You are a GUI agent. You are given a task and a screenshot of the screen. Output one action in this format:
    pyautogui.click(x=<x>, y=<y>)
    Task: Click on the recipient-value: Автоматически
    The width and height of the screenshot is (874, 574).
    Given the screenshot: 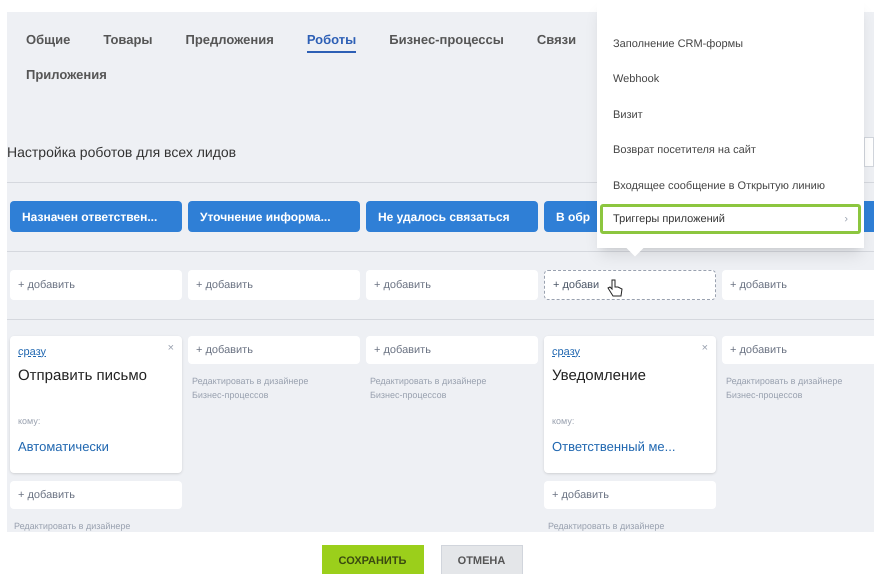 What is the action you would take?
    pyautogui.click(x=96, y=446)
    